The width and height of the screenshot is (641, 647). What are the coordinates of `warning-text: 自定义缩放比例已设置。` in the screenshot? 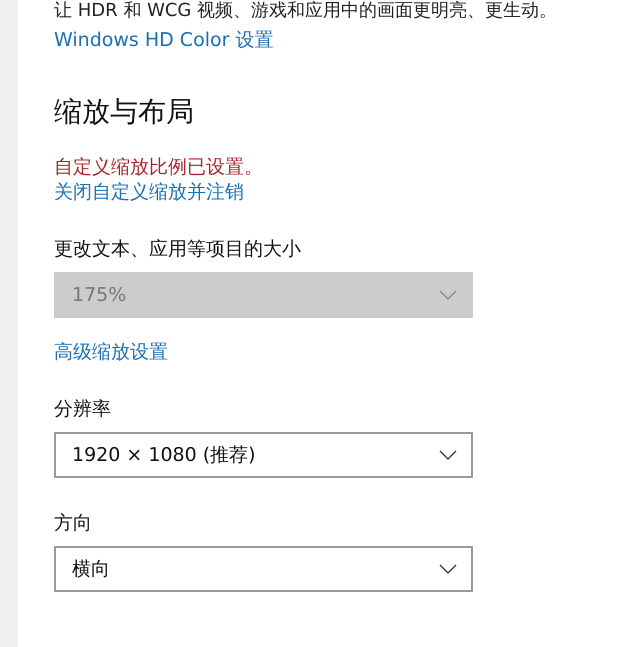 It's located at (158, 167).